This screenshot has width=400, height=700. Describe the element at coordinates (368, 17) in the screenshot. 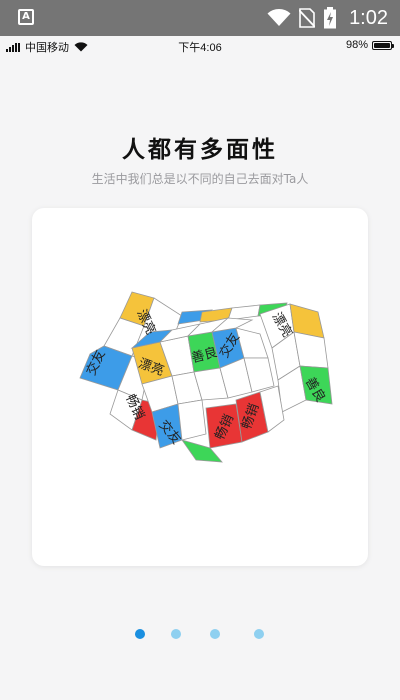

I see `android-clock: 1:02` at that location.